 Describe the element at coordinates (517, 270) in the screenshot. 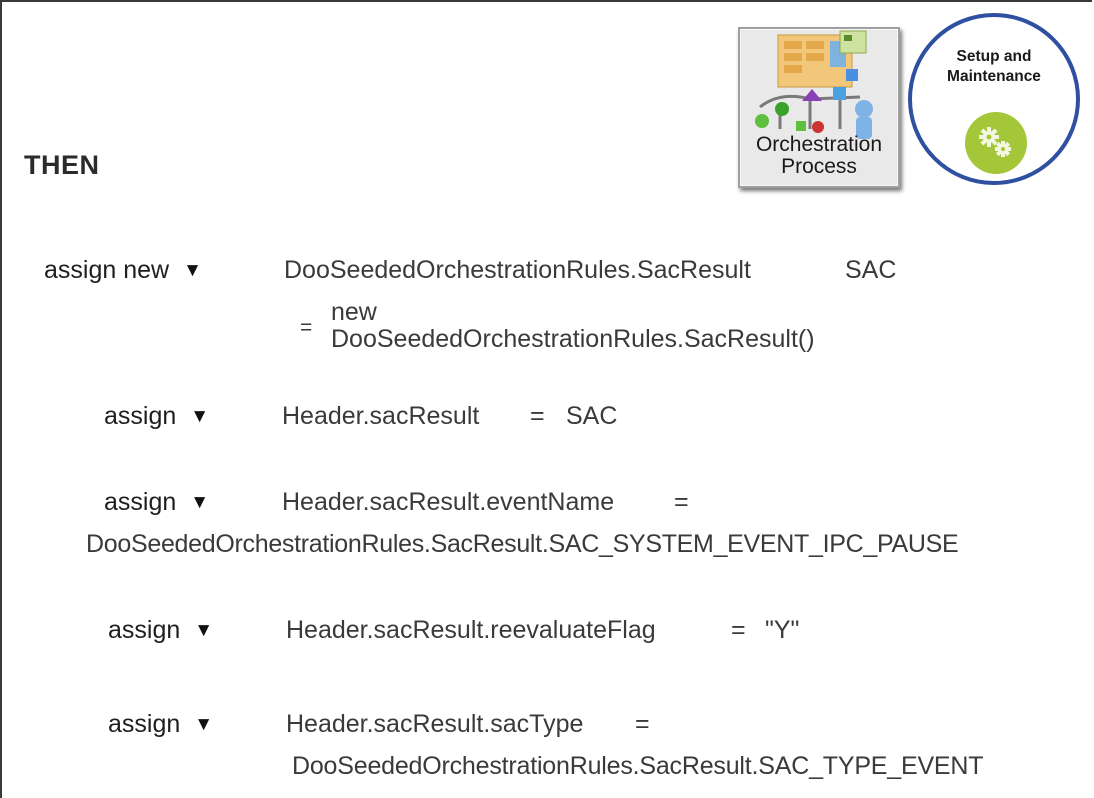

I see `rule1-lhs: DooSeededOrchestrationRules.SacResult` at that location.